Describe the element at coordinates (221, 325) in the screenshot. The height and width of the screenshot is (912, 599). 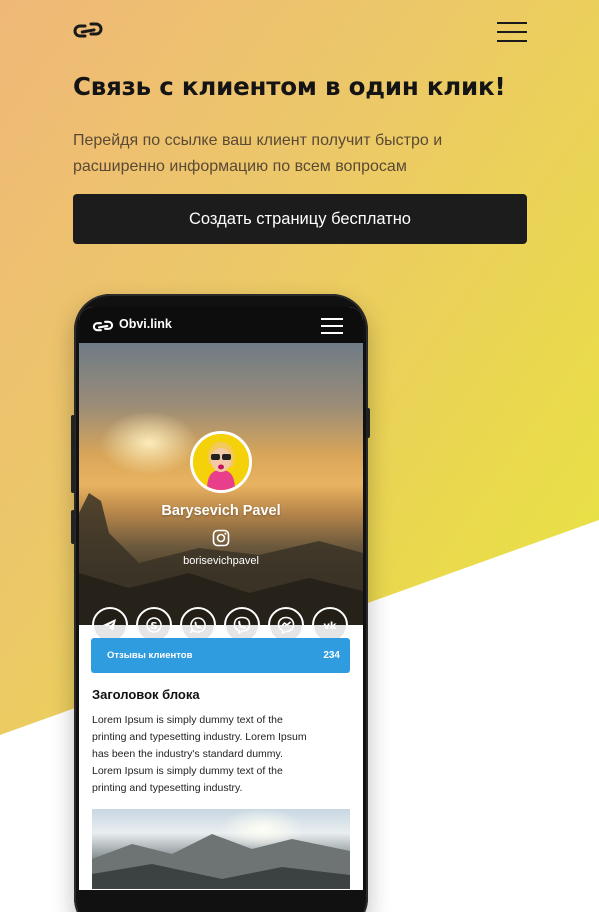
I see `app-topbar: Obvi.link` at that location.